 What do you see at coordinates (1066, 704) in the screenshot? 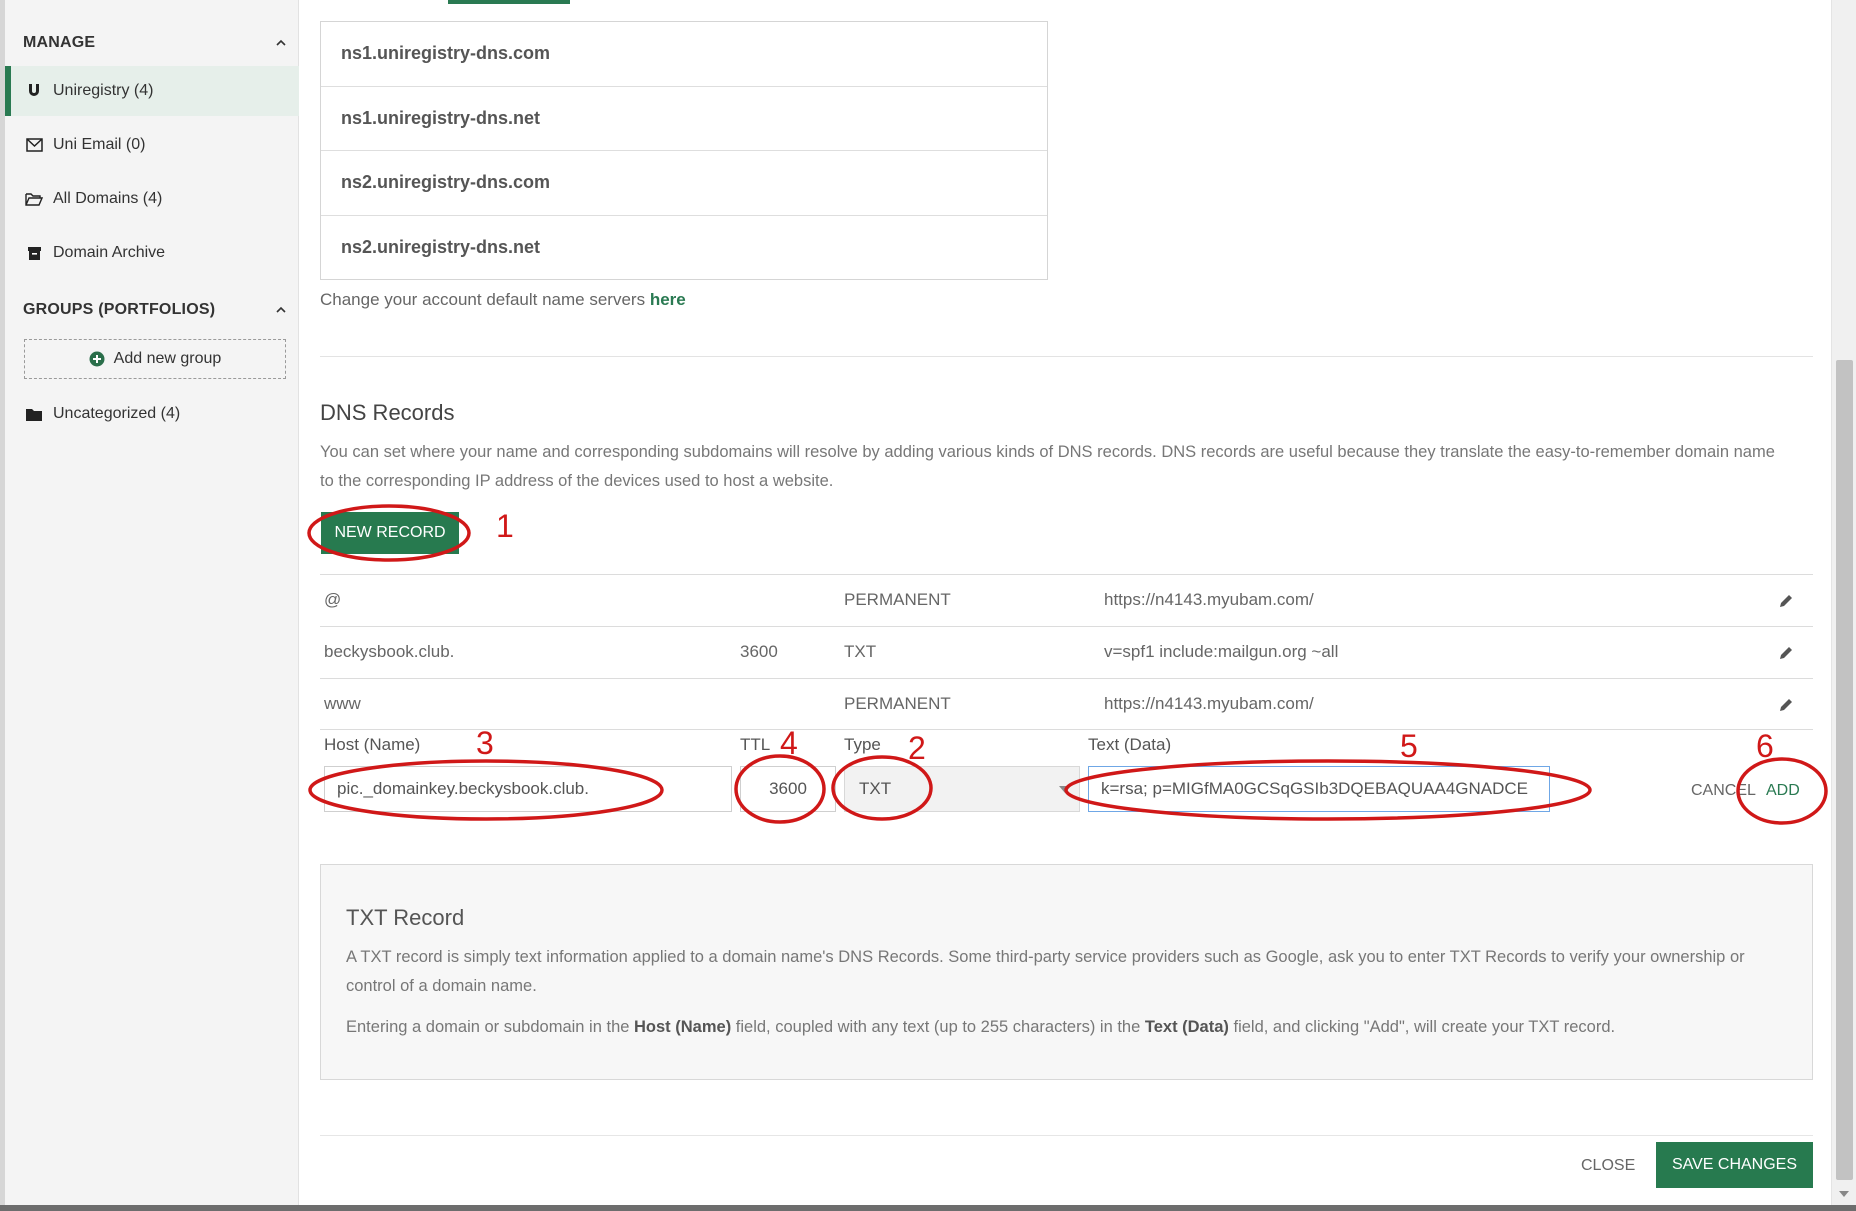
I see `table-row: www PERMANENT https://n4143.myubam.com/` at bounding box center [1066, 704].